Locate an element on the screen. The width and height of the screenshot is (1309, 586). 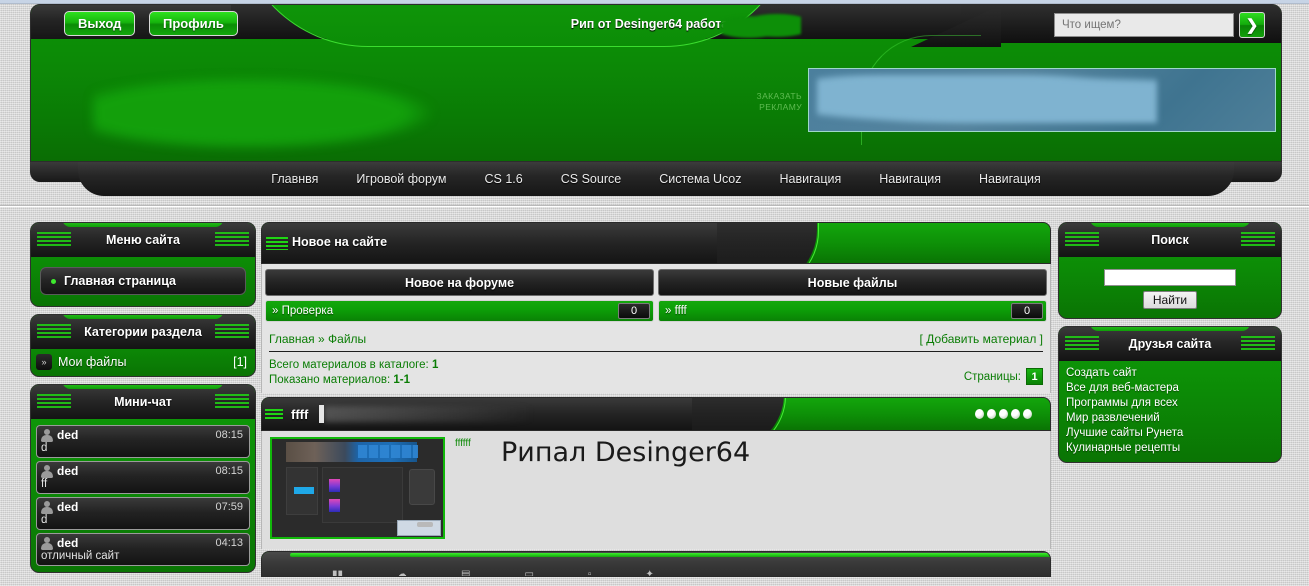
nav-item-5: Навигация is located at coordinates (810, 179).